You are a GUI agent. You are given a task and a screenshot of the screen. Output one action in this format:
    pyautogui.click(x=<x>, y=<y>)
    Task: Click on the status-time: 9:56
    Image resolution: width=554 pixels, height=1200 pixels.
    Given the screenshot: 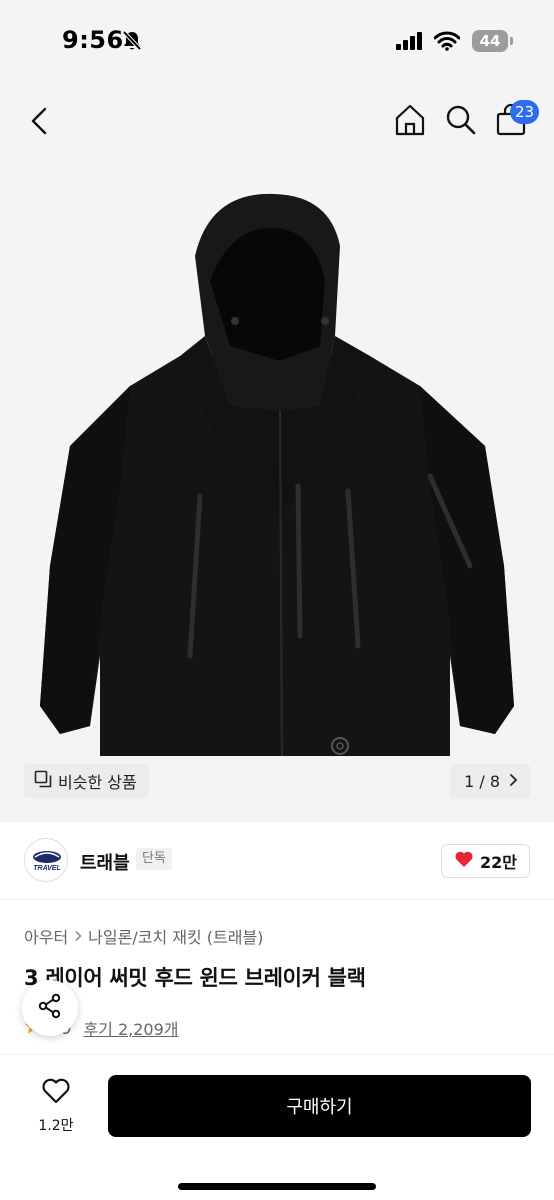 What is the action you would take?
    pyautogui.click(x=93, y=40)
    